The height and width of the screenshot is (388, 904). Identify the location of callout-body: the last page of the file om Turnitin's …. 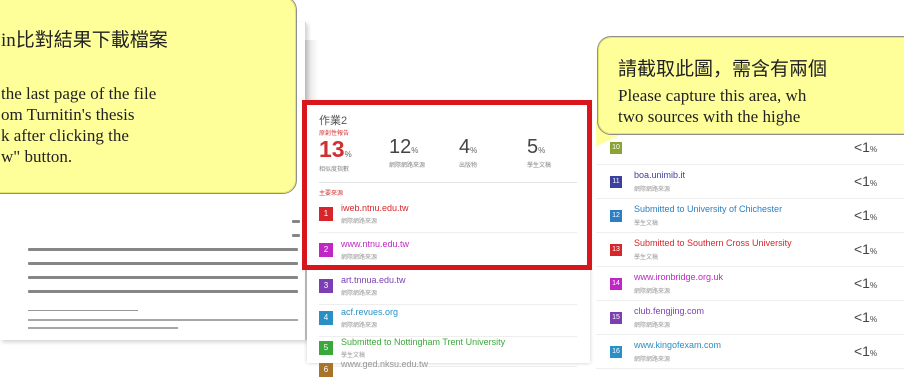
(79, 125).